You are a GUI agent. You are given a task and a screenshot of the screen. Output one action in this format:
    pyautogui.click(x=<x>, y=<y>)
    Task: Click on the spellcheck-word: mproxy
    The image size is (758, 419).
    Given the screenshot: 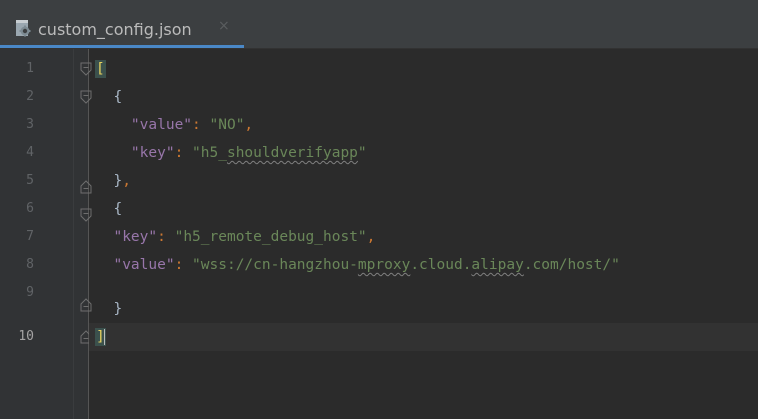 What is the action you would take?
    pyautogui.click(x=384, y=265)
    